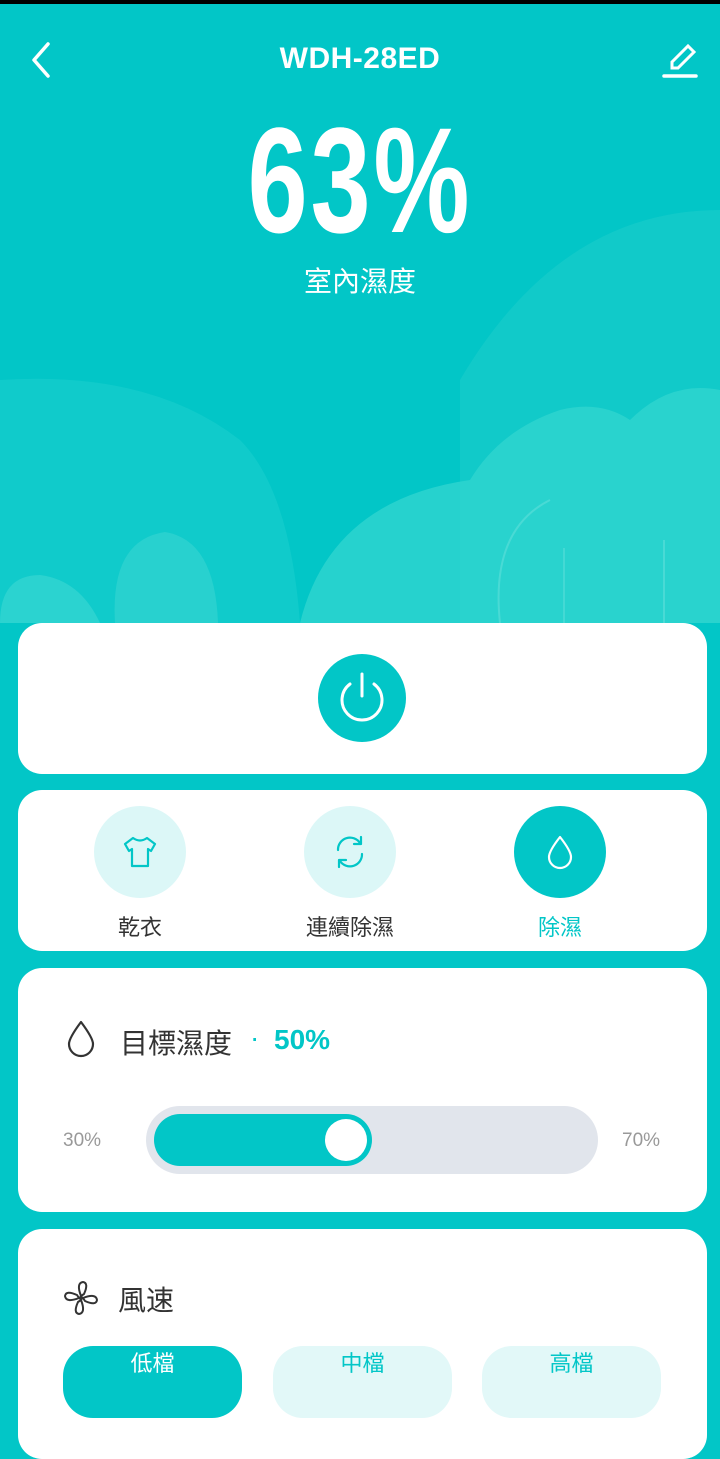 The image size is (720, 1459). What do you see at coordinates (360, 58) in the screenshot?
I see `page-title: WDH-28ED` at bounding box center [360, 58].